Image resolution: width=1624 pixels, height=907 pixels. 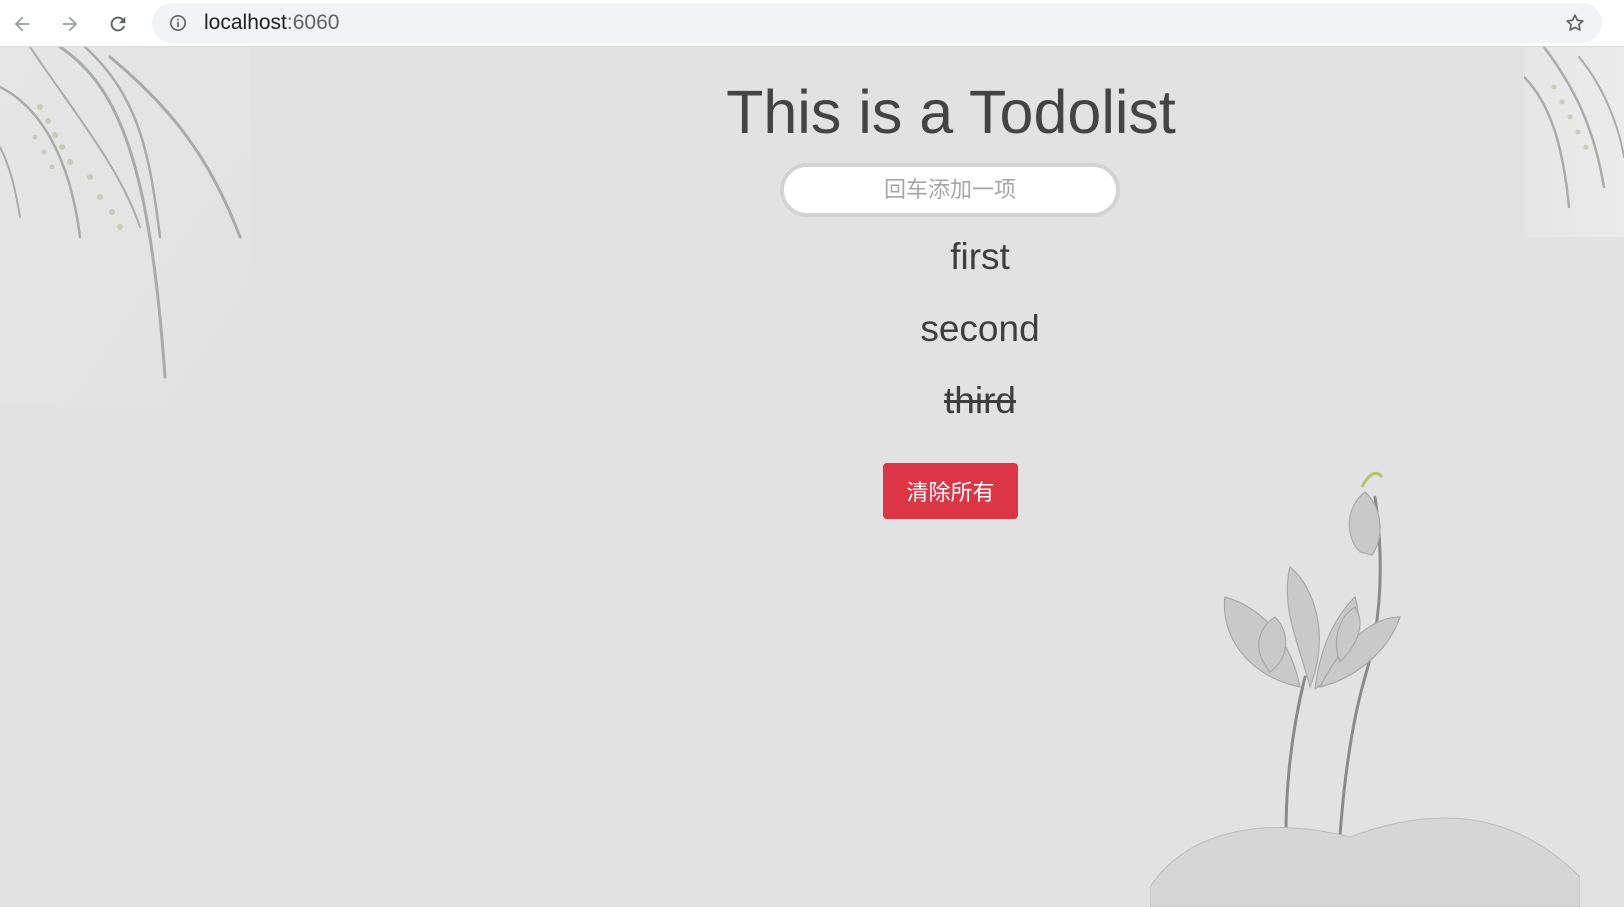 What do you see at coordinates (980, 415) in the screenshot?
I see `todo-item-third: third` at bounding box center [980, 415].